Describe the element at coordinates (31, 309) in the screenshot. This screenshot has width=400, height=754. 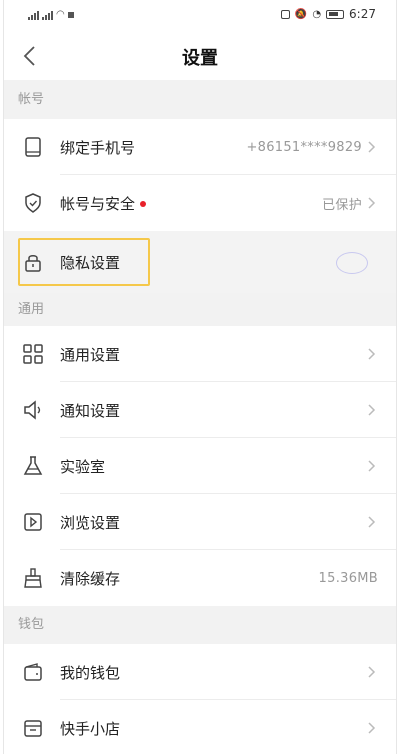
I see `section-label: 通用` at that location.